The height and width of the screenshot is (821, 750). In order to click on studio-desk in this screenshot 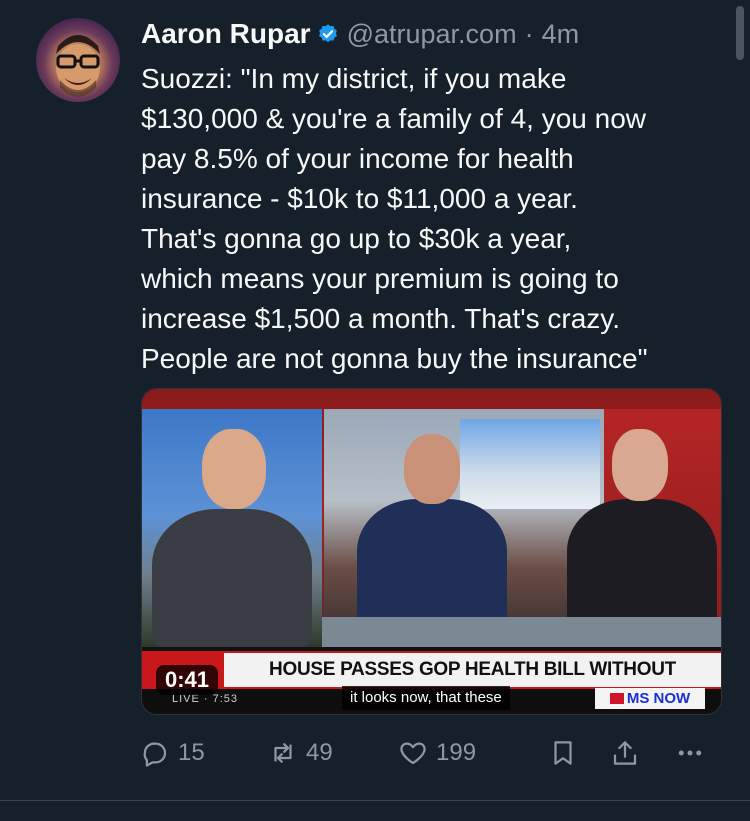, I will do `click(521, 632)`.